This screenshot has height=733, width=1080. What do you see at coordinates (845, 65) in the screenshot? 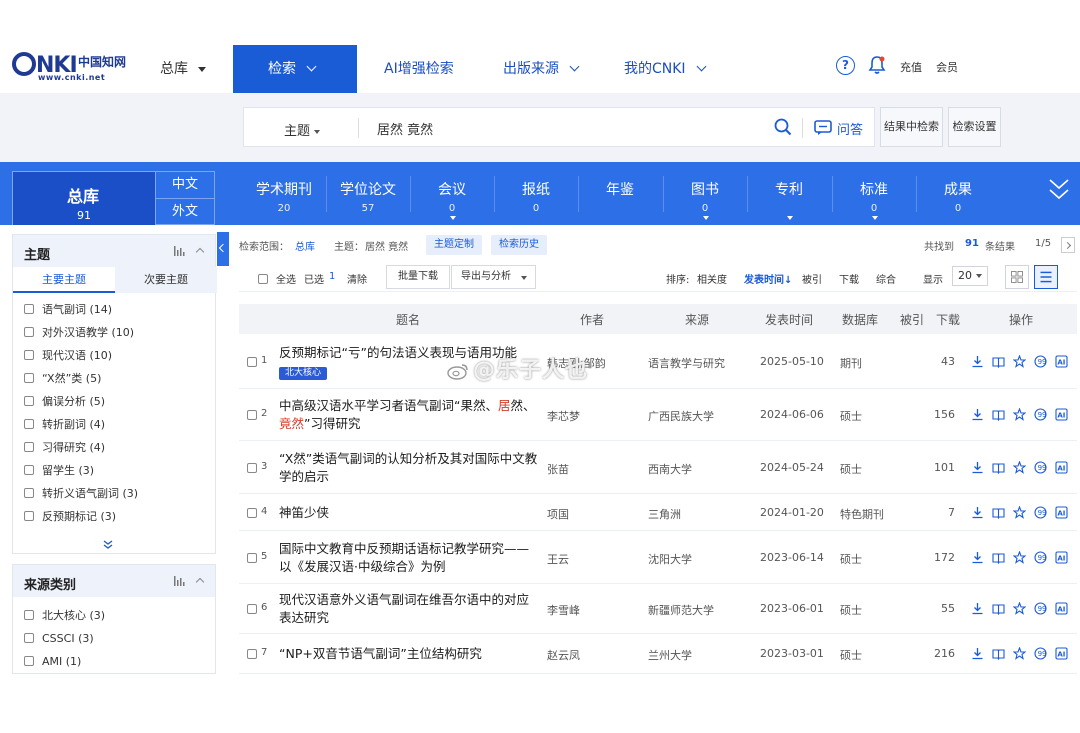
I see `help-icon: ?` at bounding box center [845, 65].